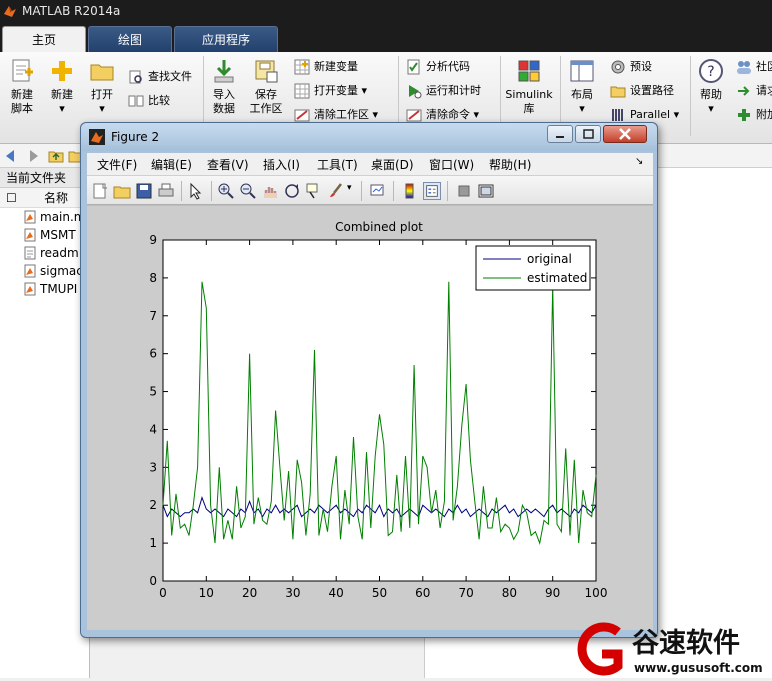  I want to click on menu-file: 文件(F), so click(117, 164).